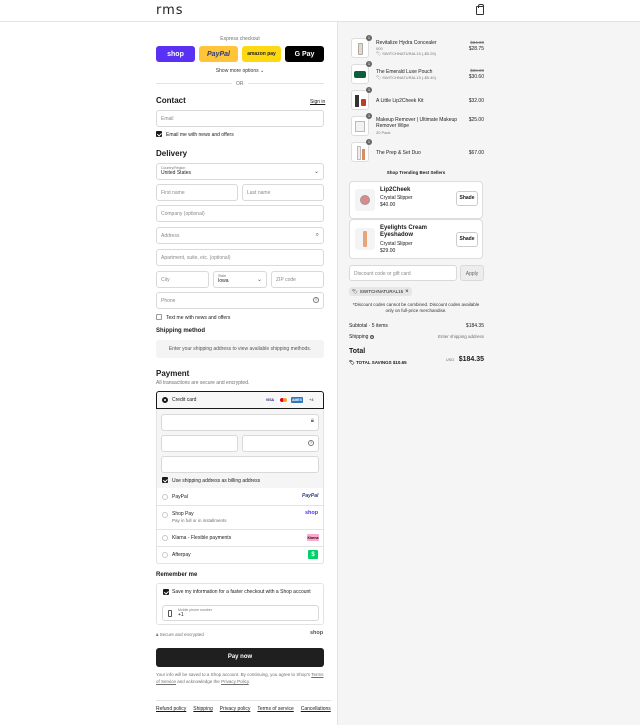 The width and height of the screenshot is (640, 725). What do you see at coordinates (240, 400) in the screenshot?
I see `credit-card-option: Credit card VISA AMEX +4` at bounding box center [240, 400].